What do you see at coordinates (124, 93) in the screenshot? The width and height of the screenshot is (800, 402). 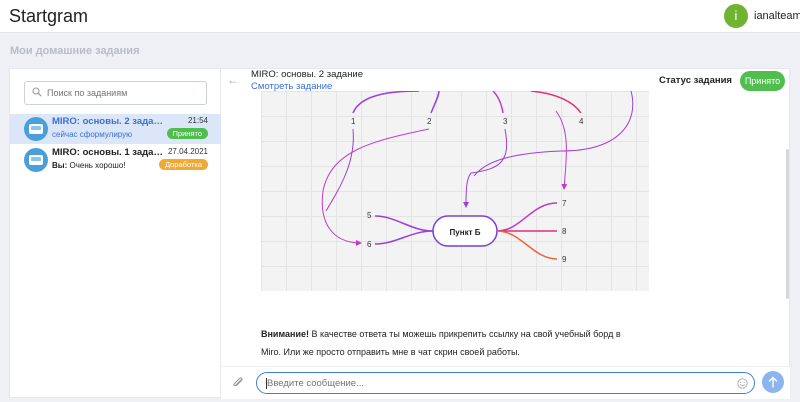 I see `search-input` at bounding box center [124, 93].